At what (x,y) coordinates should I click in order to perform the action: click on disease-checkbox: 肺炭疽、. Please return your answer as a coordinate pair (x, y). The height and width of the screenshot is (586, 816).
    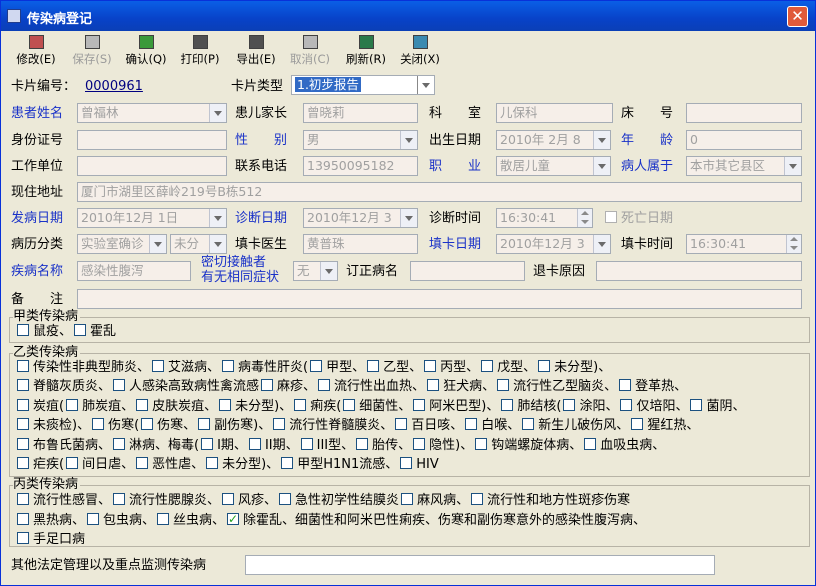
    Looking at the image, I should click on (100, 406).